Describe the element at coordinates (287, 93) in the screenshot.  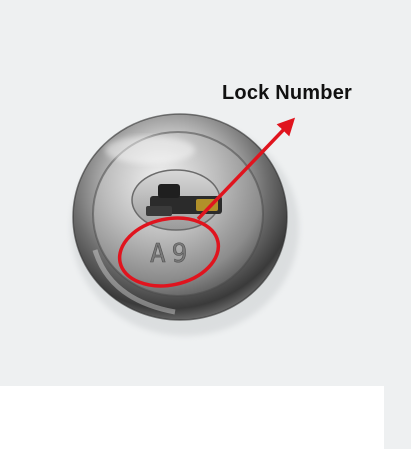
I see `lock-number-label: Lock Number` at that location.